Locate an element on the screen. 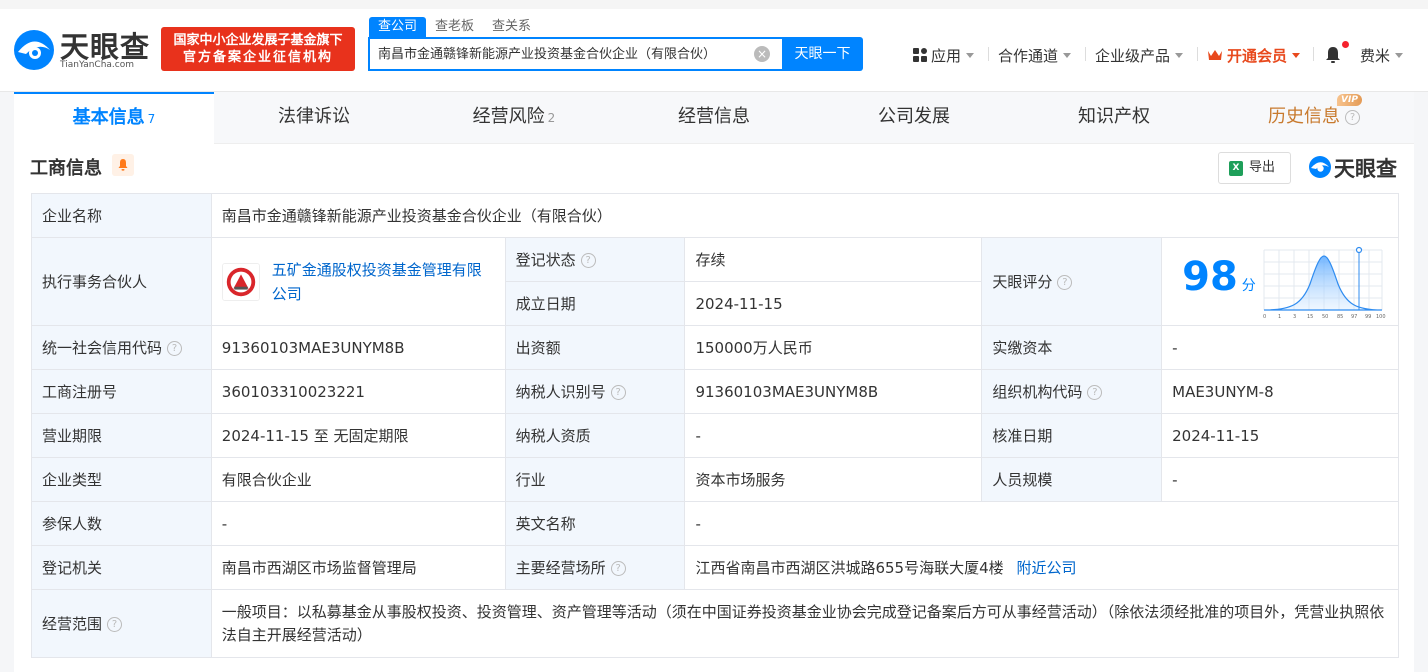  term-label: 营业期限 is located at coordinates (121, 435).